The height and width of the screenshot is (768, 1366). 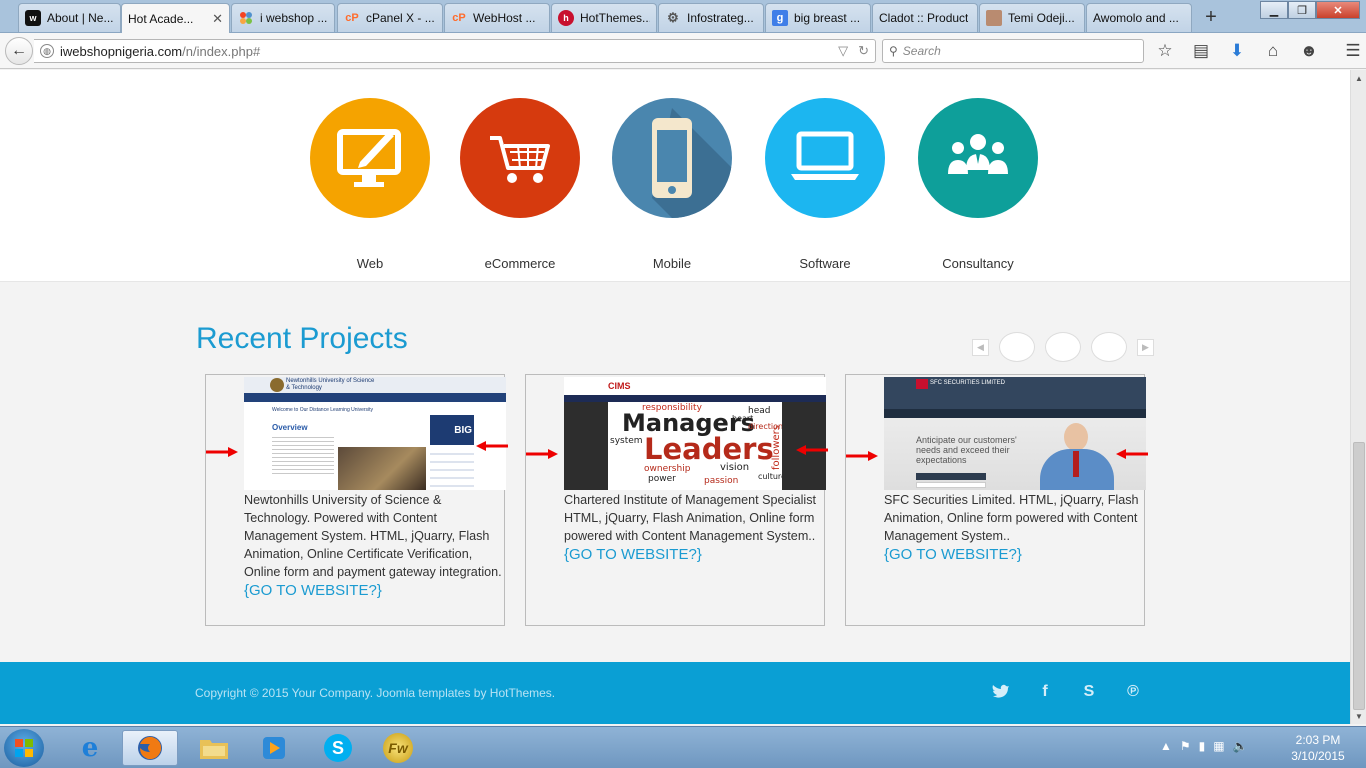 I want to click on thumb-word: passion, so click(x=721, y=481).